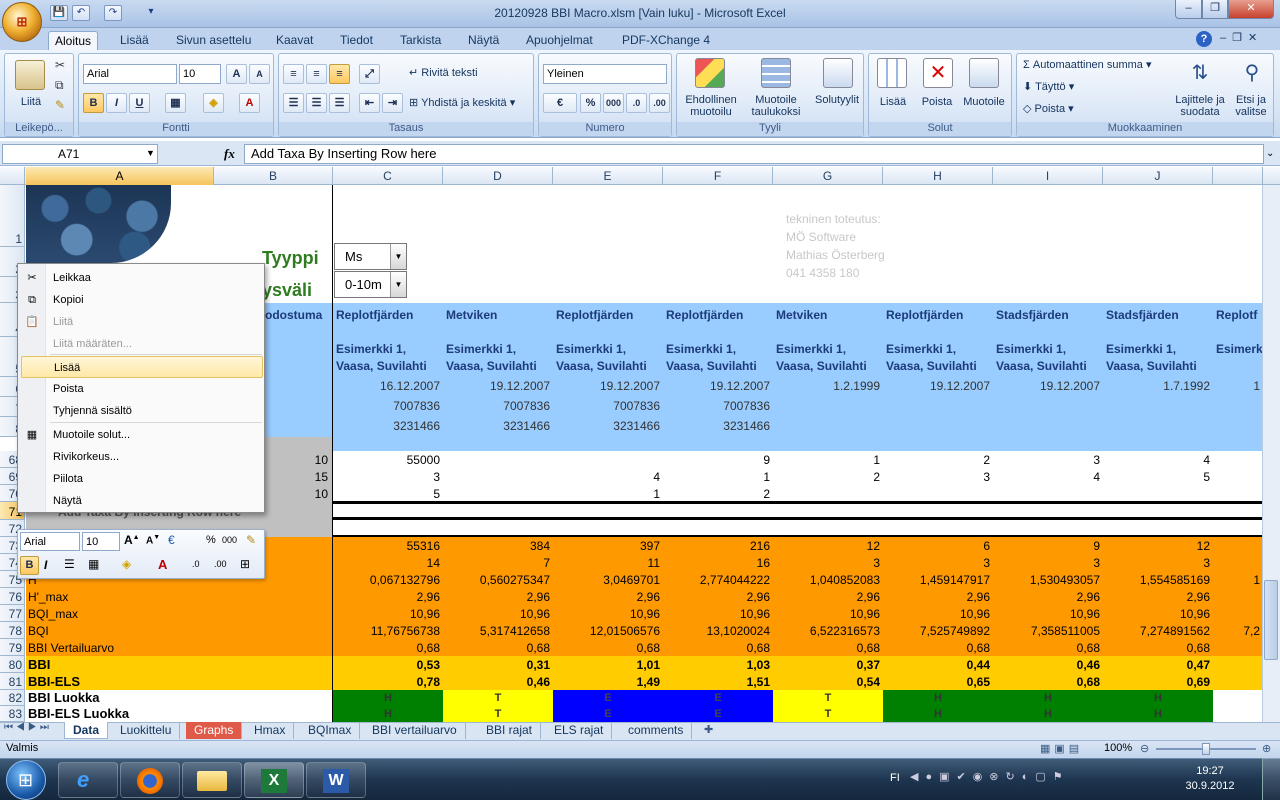  Describe the element at coordinates (388, 176) in the screenshot. I see `column-header-c: C` at that location.